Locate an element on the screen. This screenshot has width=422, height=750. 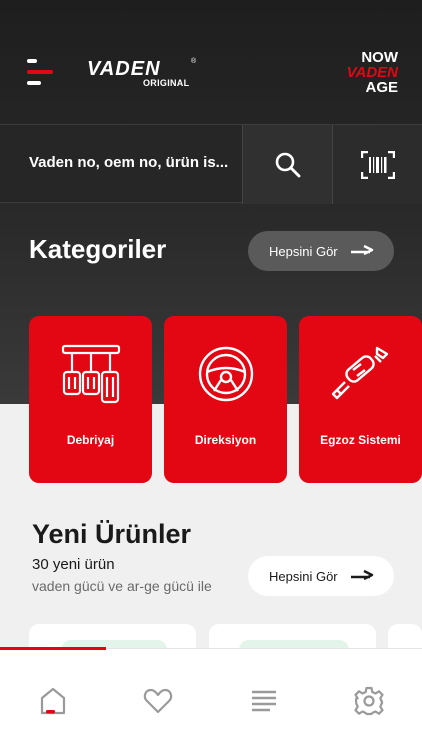
category-label: Egzoz Sistemi is located at coordinates (360, 440).